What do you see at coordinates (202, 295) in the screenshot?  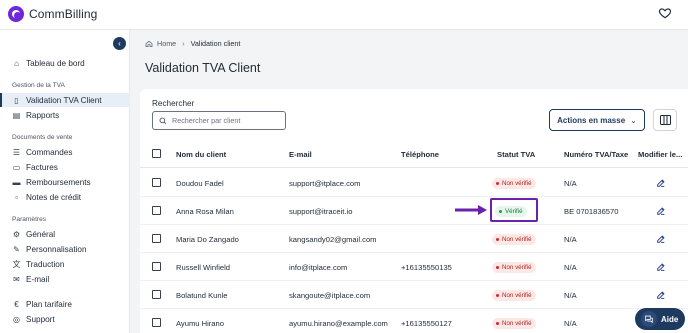 I see `cell-name: Bolatund Kunle` at bounding box center [202, 295].